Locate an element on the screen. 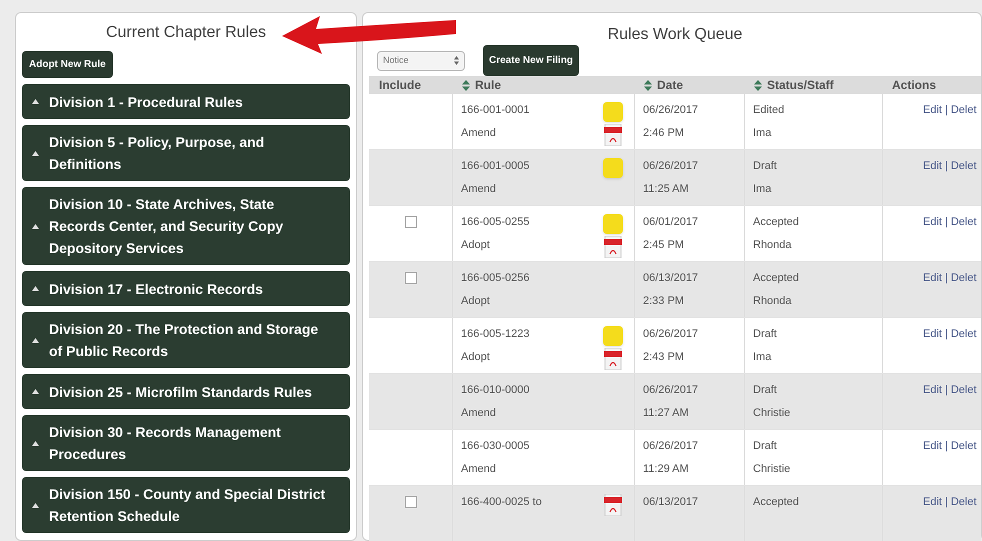  panel-title: Rules Work Queue is located at coordinates (675, 35).